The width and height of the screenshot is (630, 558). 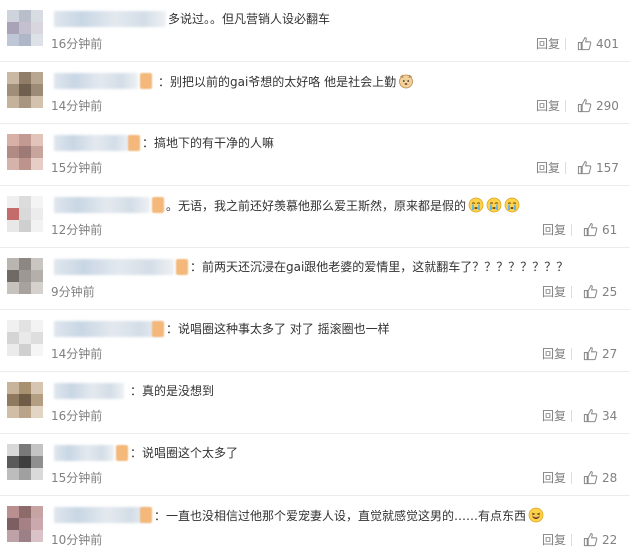 I want to click on like-count: 28, so click(x=610, y=478).